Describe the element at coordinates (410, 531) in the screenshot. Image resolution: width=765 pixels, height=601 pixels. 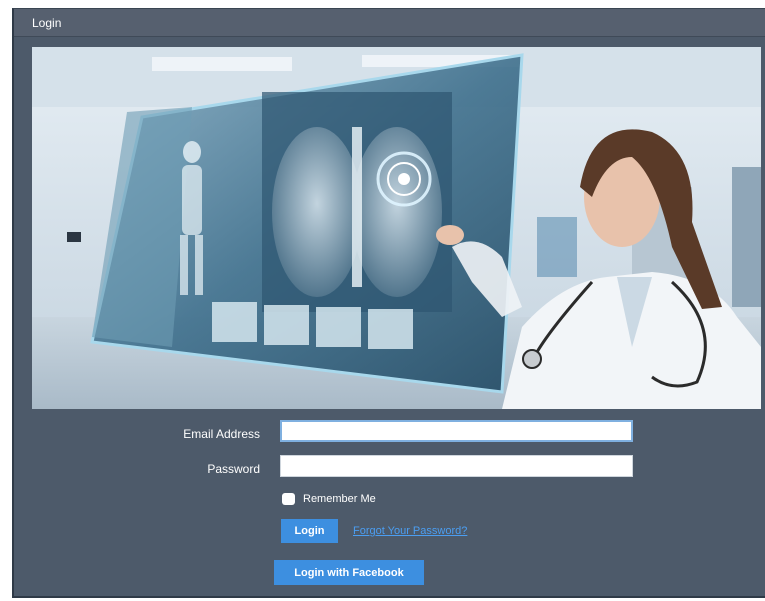
I see `forgot-password-link: Forgot Your Password?` at that location.